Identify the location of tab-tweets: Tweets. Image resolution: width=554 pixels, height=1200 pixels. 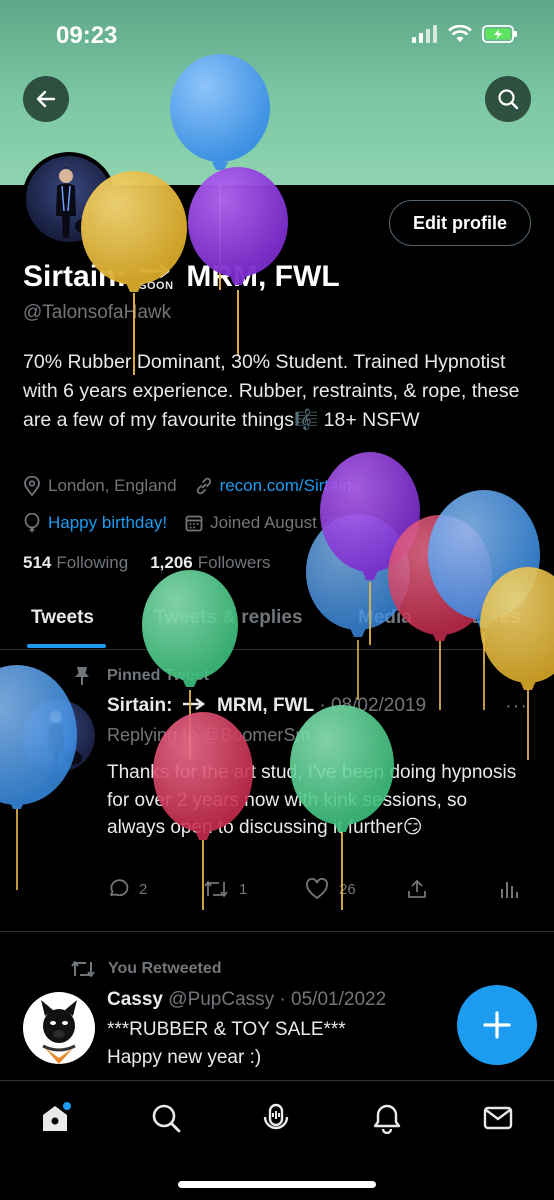
(62, 618).